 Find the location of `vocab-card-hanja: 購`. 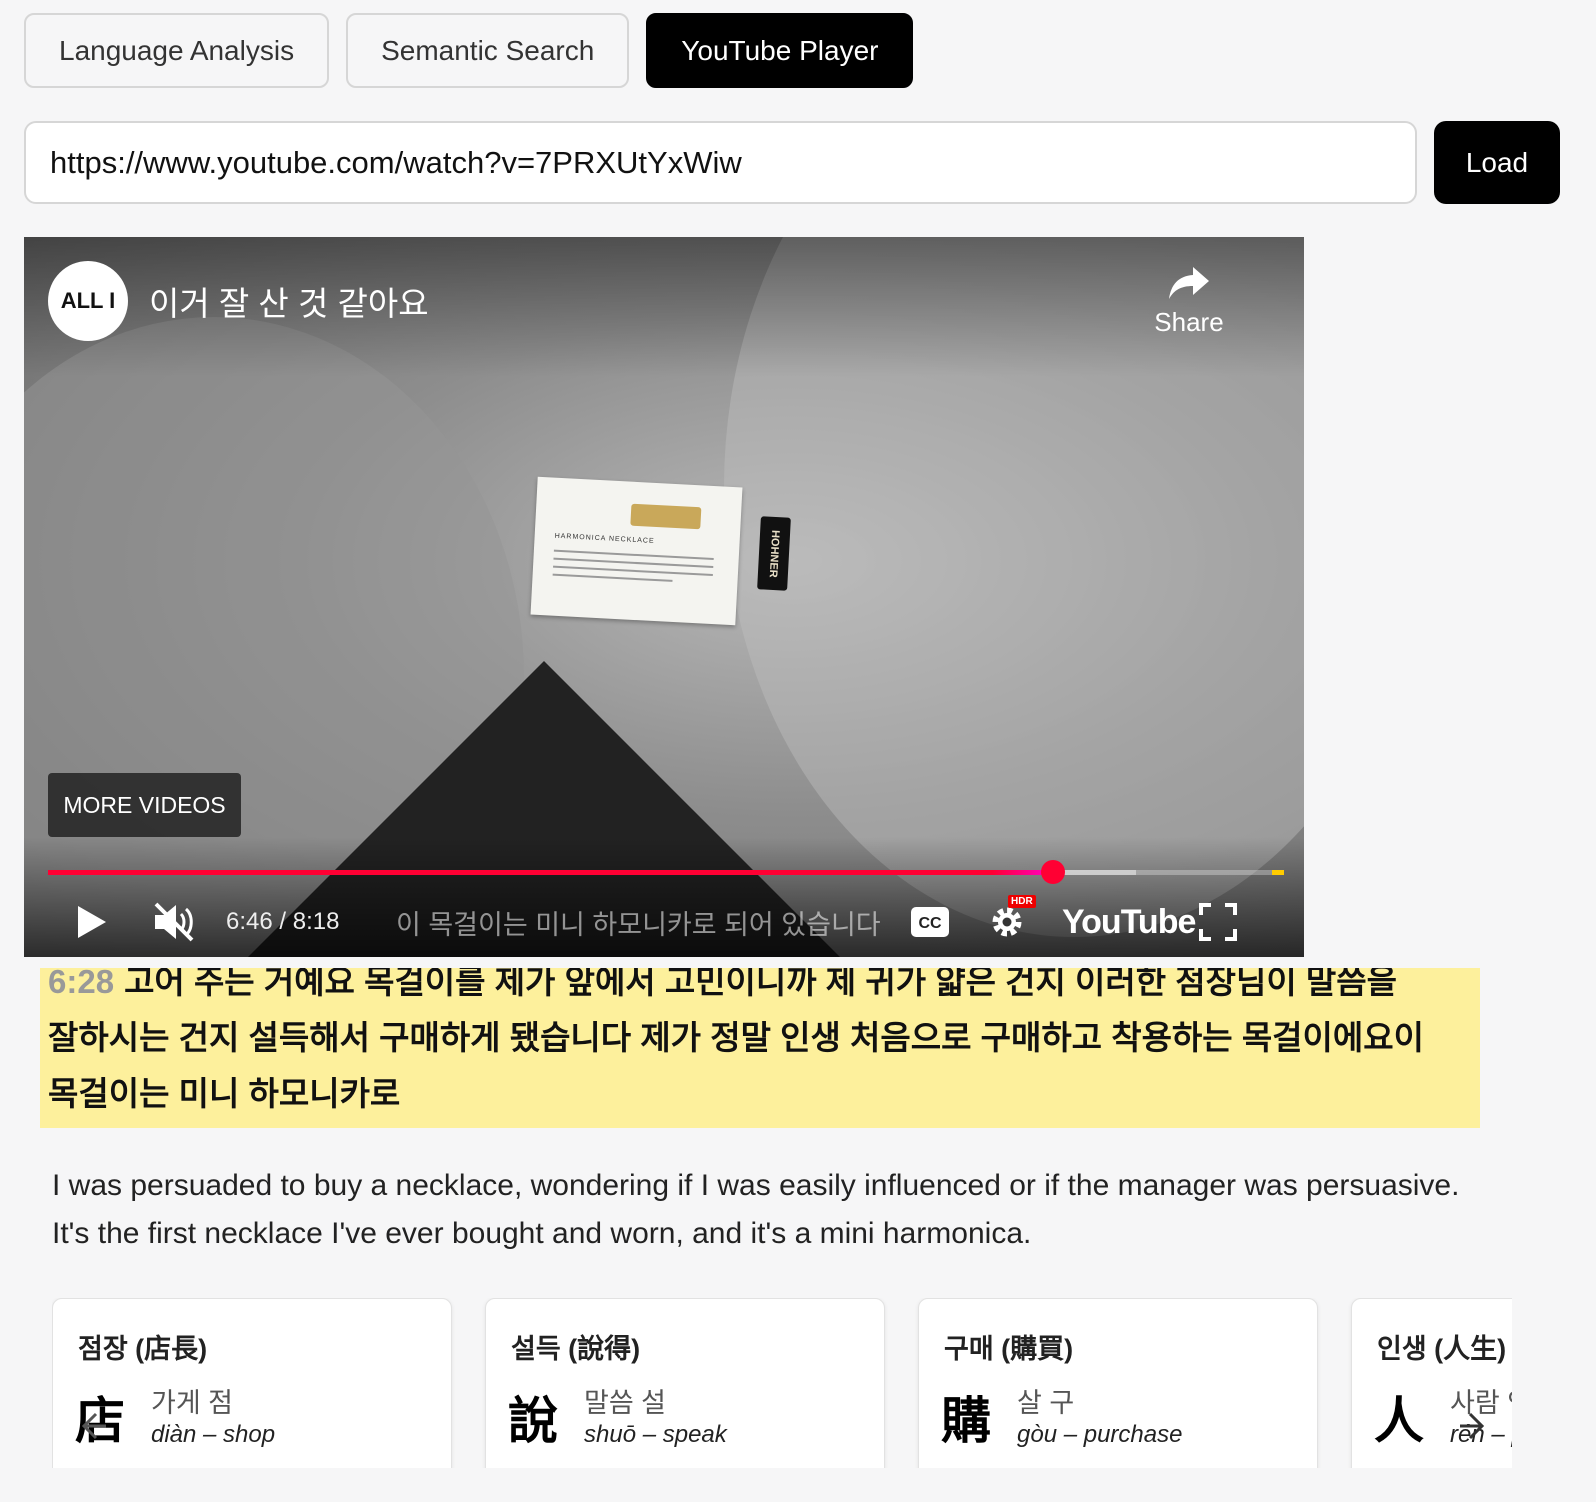

vocab-card-hanja: 購 is located at coordinates (966, 1421).